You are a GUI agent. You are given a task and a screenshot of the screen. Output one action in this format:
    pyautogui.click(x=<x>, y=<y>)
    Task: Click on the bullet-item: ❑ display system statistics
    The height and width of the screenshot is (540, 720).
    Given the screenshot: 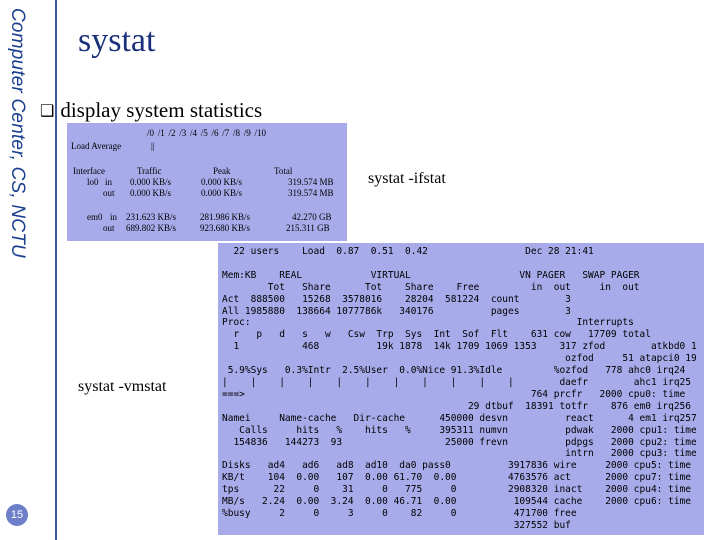 What is the action you would take?
    pyautogui.click(x=151, y=110)
    